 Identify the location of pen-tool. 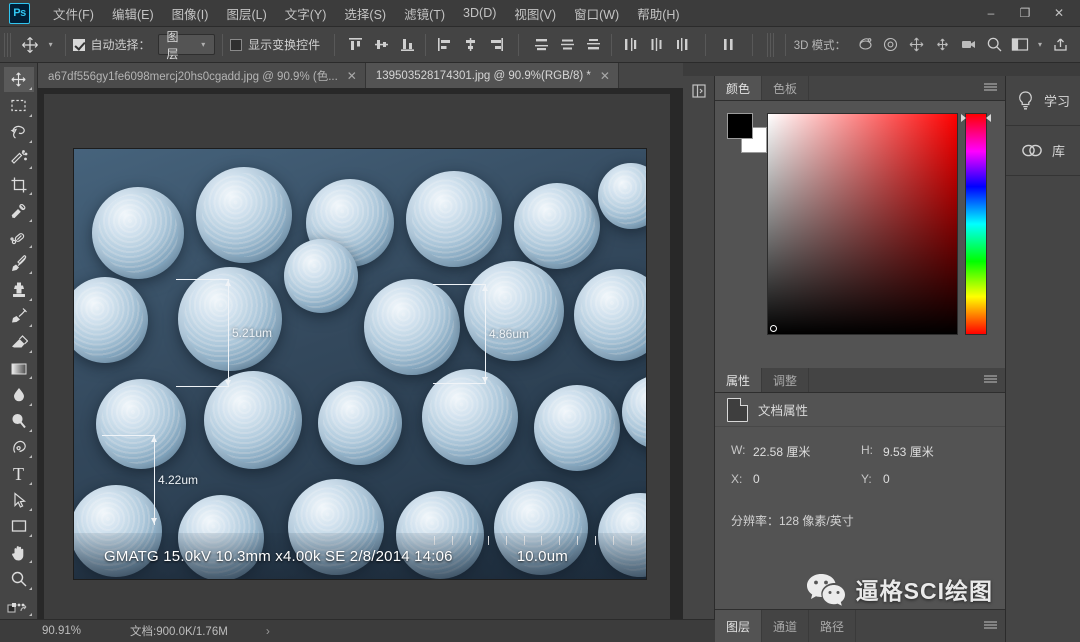
(19, 447).